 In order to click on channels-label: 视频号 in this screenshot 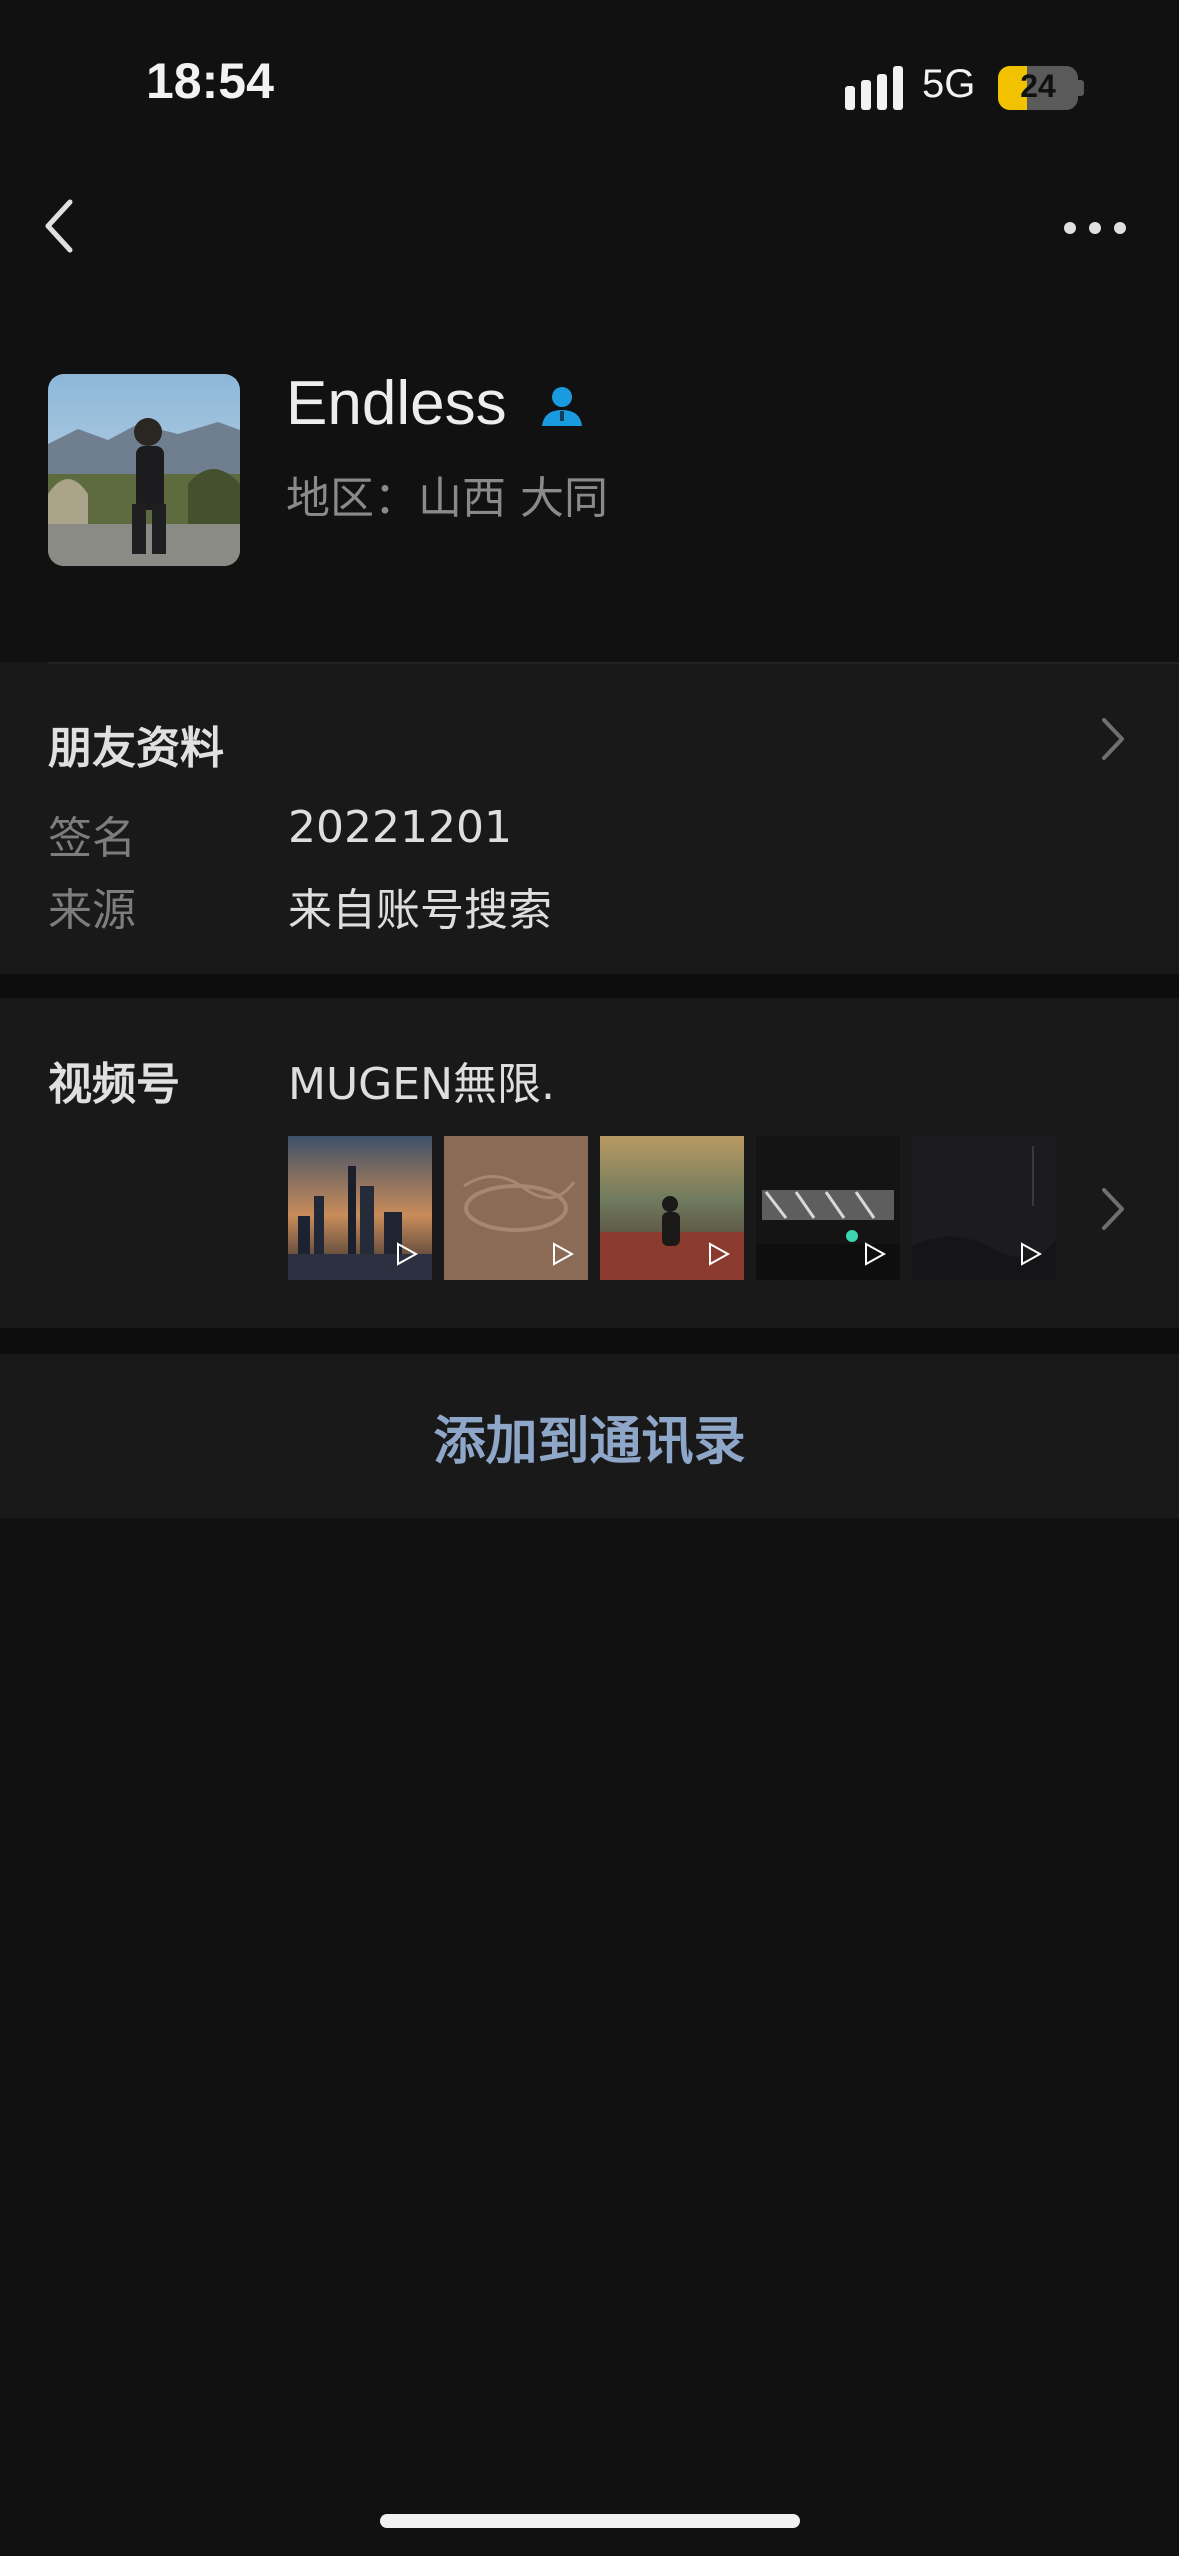, I will do `click(114, 1084)`.